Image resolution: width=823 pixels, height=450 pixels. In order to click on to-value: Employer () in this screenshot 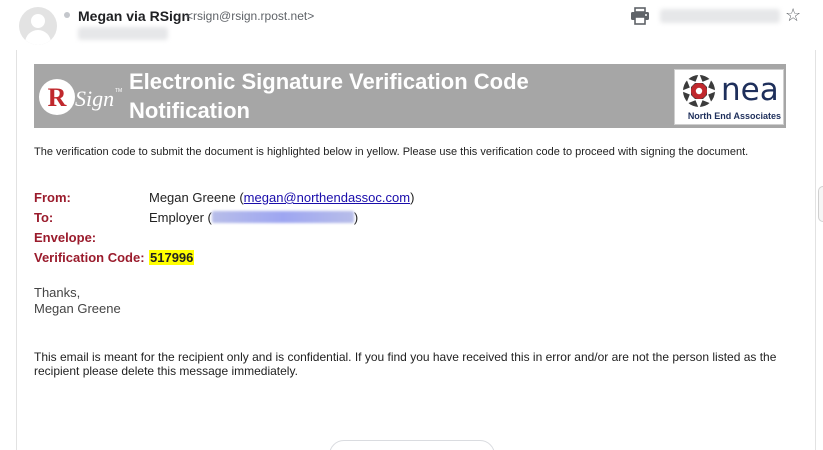, I will do `click(253, 217)`.